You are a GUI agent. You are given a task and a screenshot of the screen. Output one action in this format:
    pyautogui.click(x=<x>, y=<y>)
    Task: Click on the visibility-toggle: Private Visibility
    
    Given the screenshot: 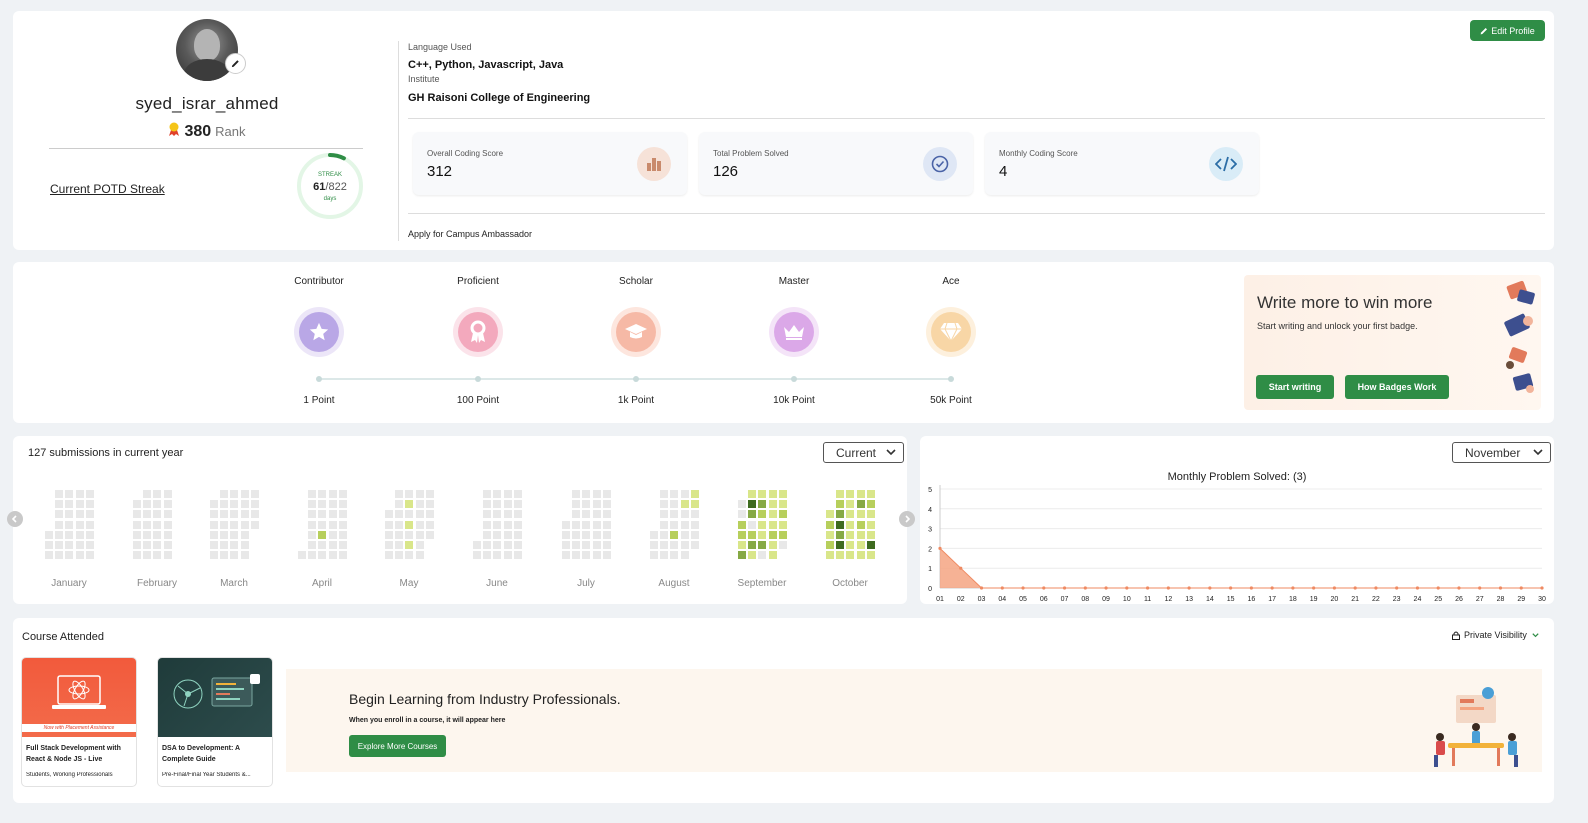 What is the action you would take?
    pyautogui.click(x=1496, y=635)
    